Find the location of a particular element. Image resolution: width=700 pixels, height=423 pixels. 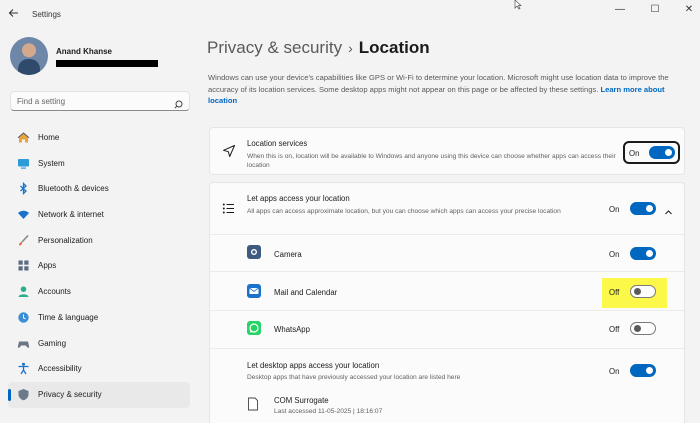

apps-access-title: Let apps access your location is located at coordinates (298, 198).